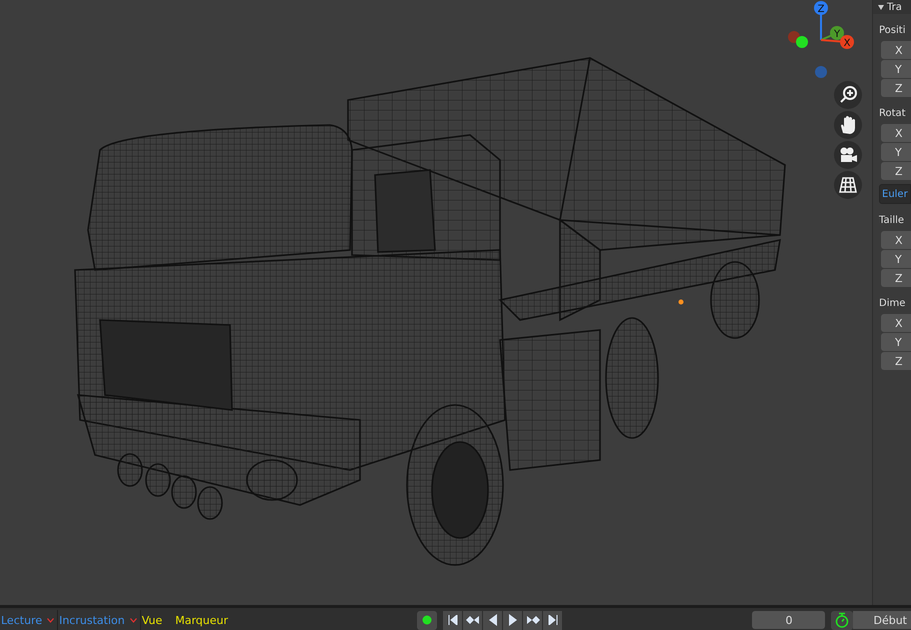 The height and width of the screenshot is (630, 911). Describe the element at coordinates (848, 155) in the screenshot. I see `camera-icon` at that location.